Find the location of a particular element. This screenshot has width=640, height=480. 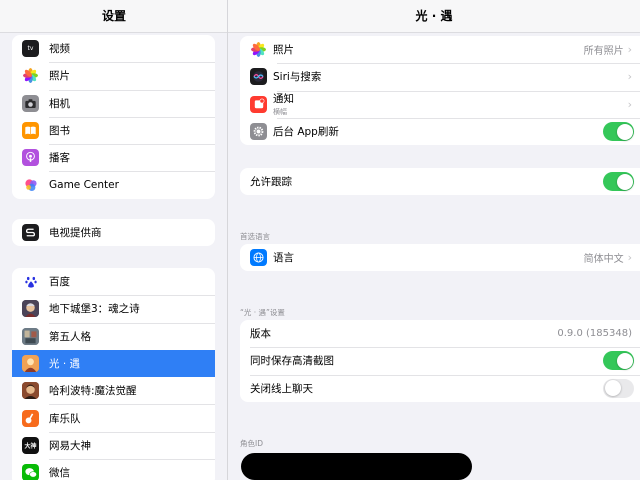

app-settings-section-header: “光 · 遇”设置 is located at coordinates (262, 312).